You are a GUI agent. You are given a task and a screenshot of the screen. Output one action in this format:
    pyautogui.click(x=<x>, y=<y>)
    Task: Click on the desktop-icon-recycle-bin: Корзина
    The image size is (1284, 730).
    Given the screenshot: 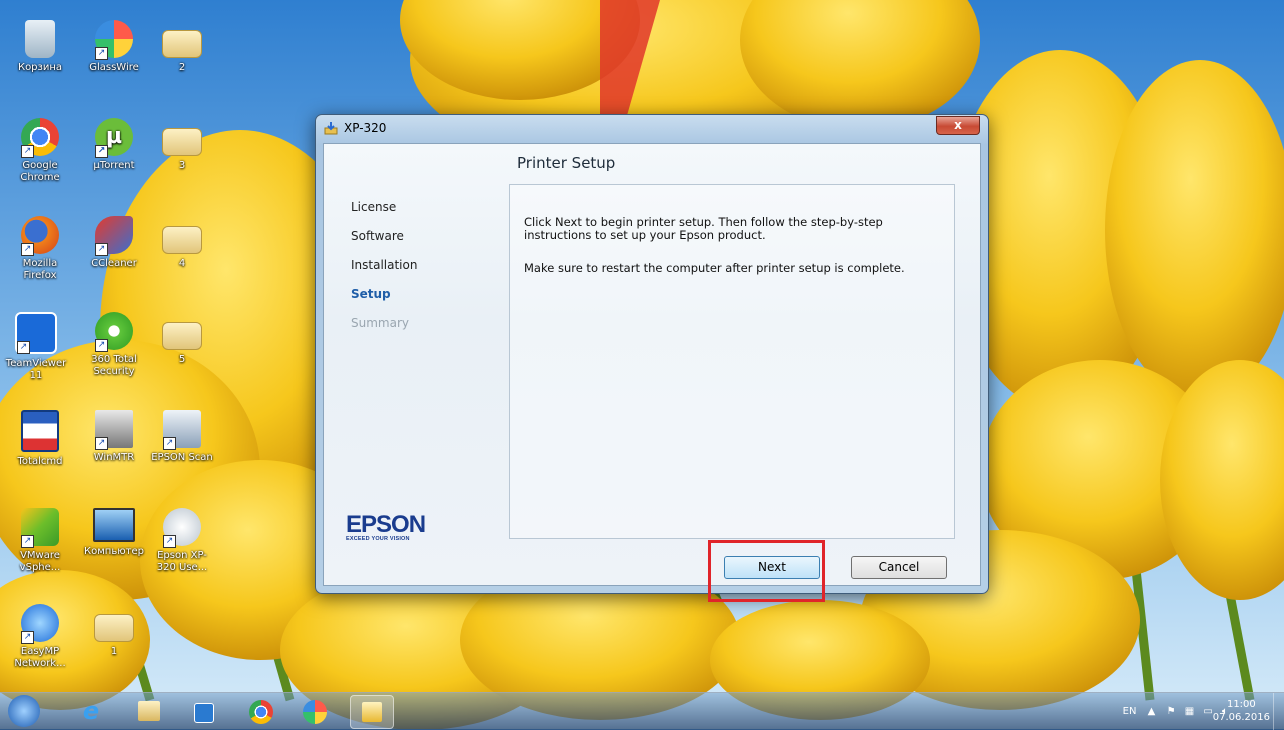 What is the action you would take?
    pyautogui.click(x=40, y=47)
    